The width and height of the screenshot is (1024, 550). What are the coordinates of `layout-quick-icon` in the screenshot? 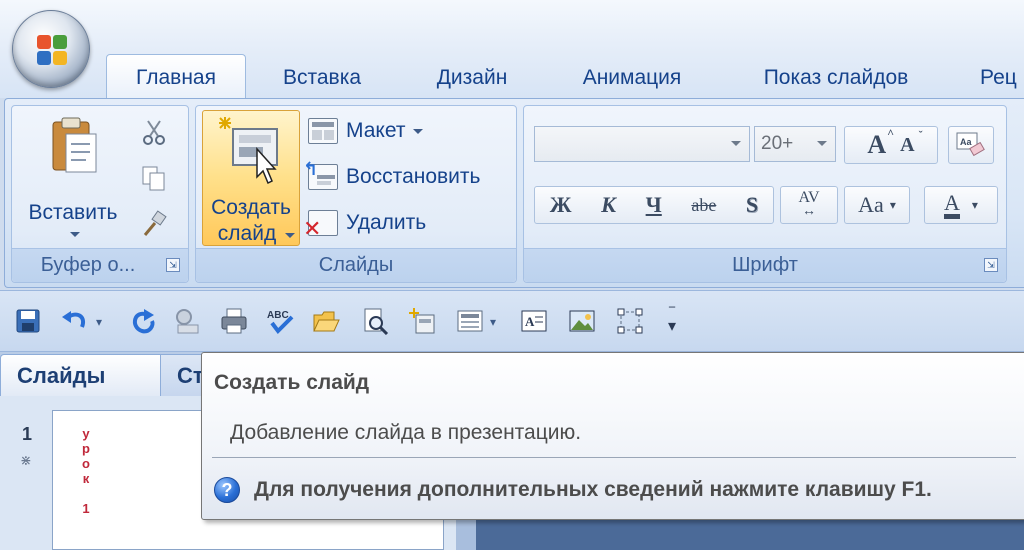 It's located at (470, 321).